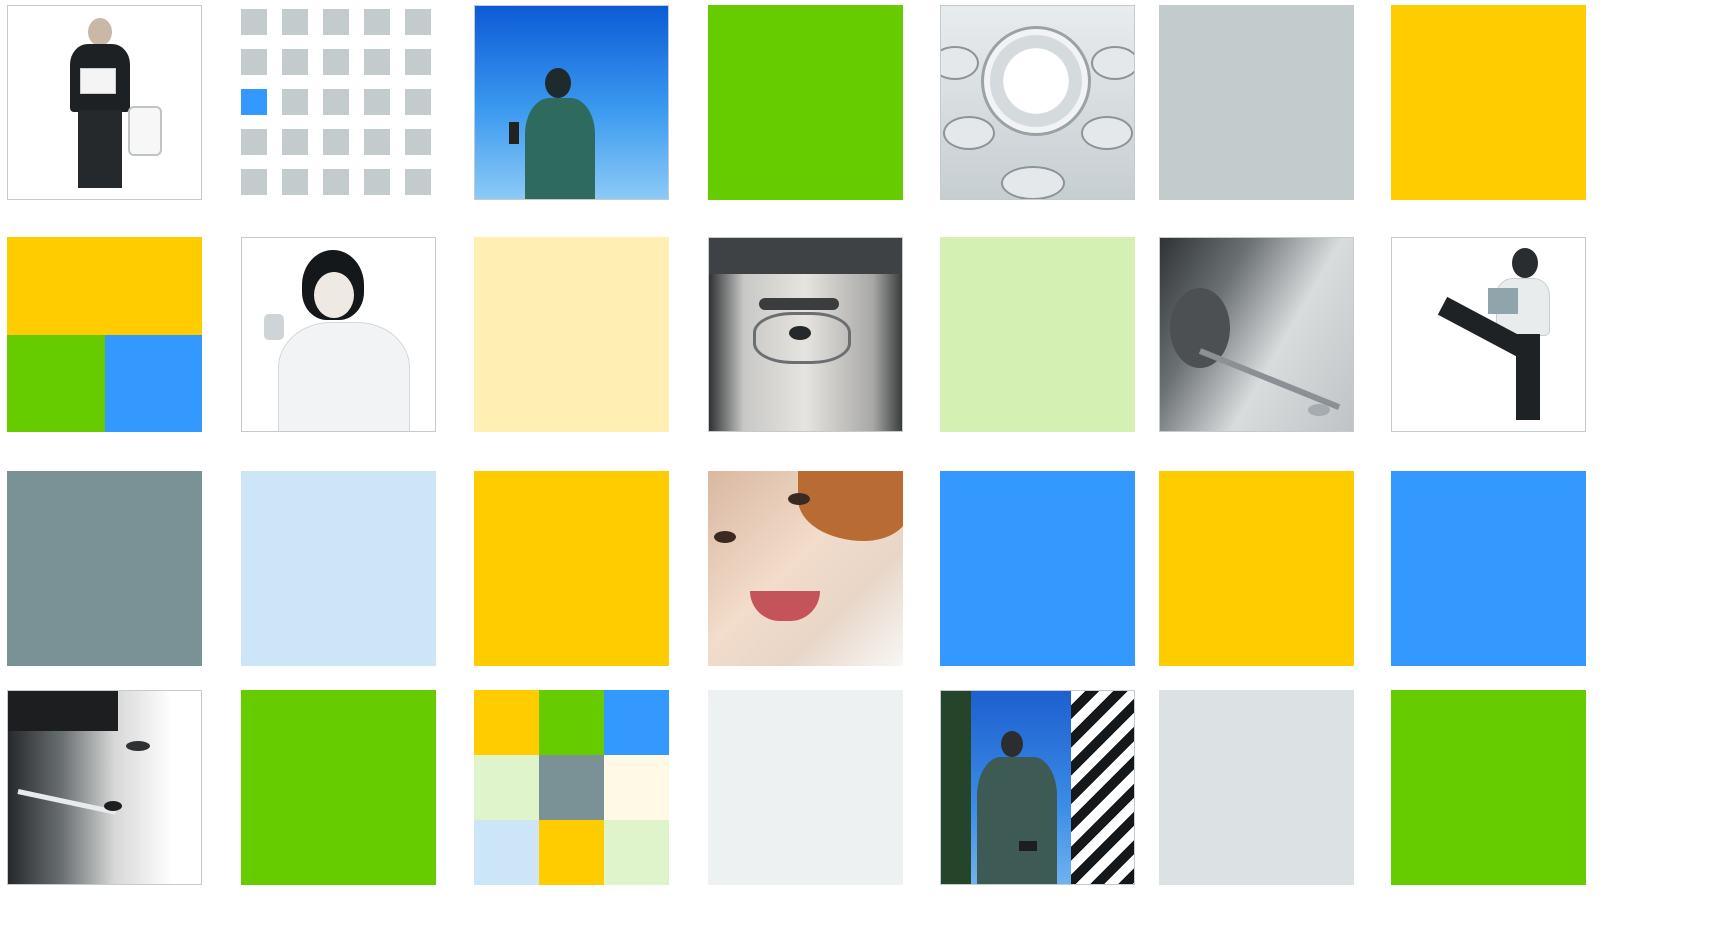 Image resolution: width=1719 pixels, height=951 pixels. What do you see at coordinates (104, 286) in the screenshot?
I see `split-top` at bounding box center [104, 286].